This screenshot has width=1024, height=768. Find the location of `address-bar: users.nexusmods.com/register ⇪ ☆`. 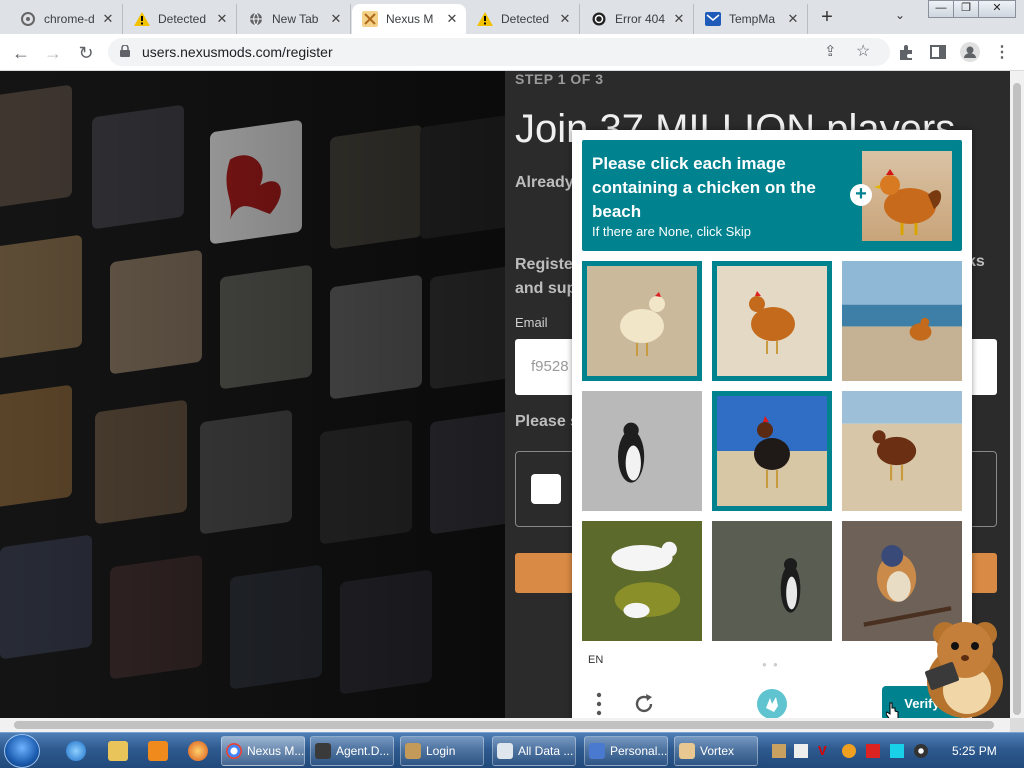

address-bar: users.nexusmods.com/register ⇪ ☆ is located at coordinates (499, 52).